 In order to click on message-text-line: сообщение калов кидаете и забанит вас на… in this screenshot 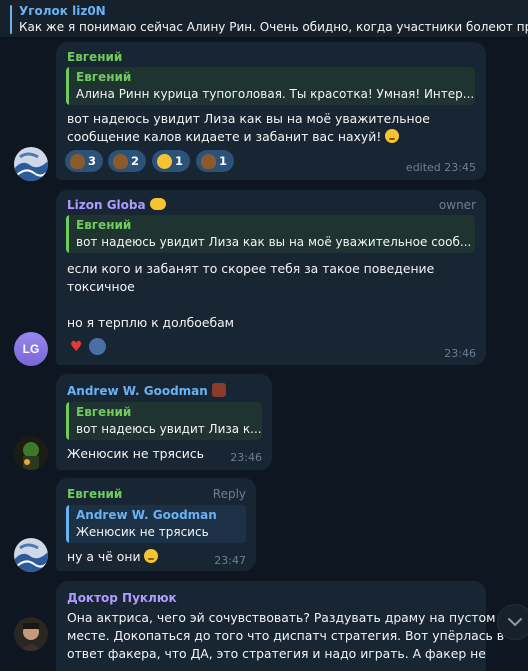, I will do `click(224, 136)`.